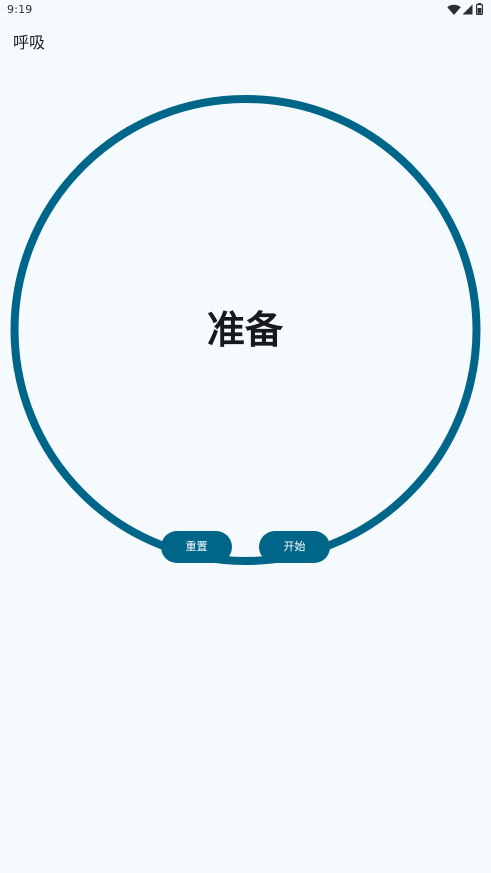  I want to click on signal-icon, so click(467, 9).